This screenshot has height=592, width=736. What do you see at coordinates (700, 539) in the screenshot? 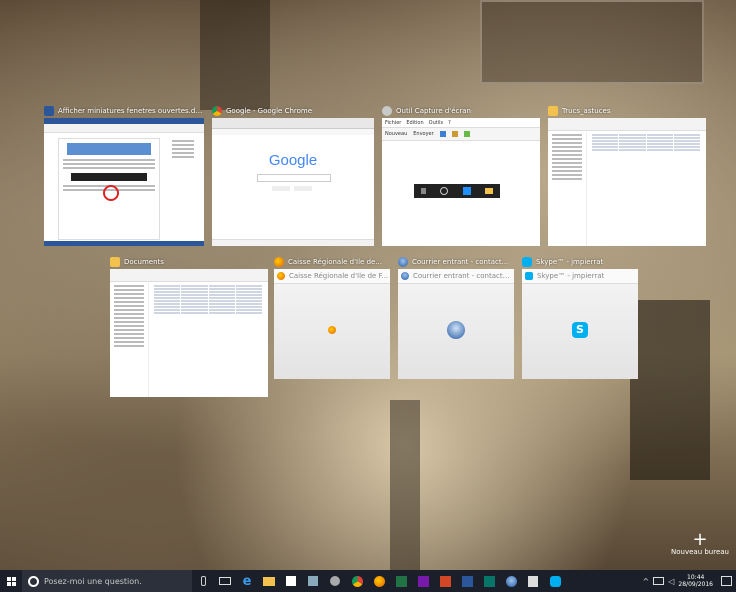
I see `plus-icon: +` at bounding box center [700, 539].